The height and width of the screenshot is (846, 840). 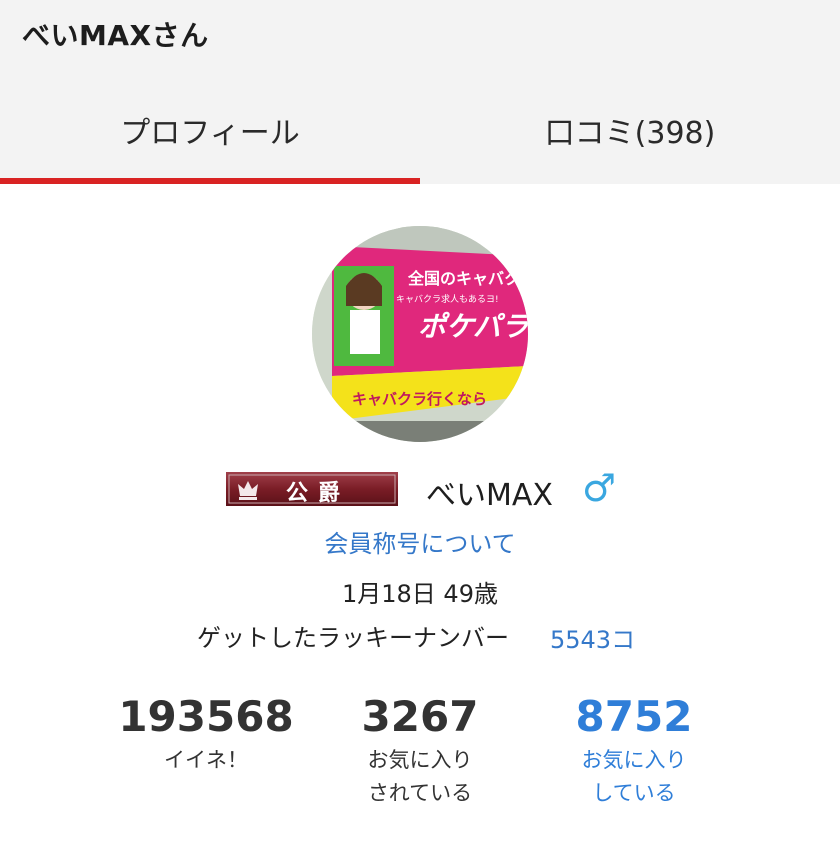 I want to click on member-title-link: 会員称号について, so click(x=420, y=541).